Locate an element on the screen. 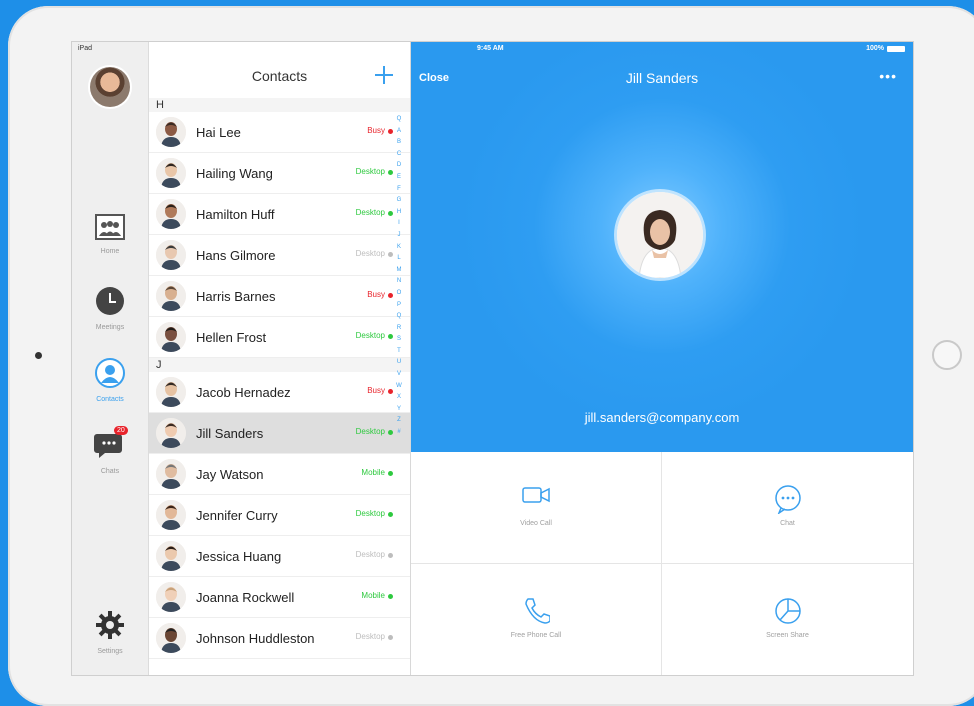  index-letter: U is located at coordinates (399, 363).